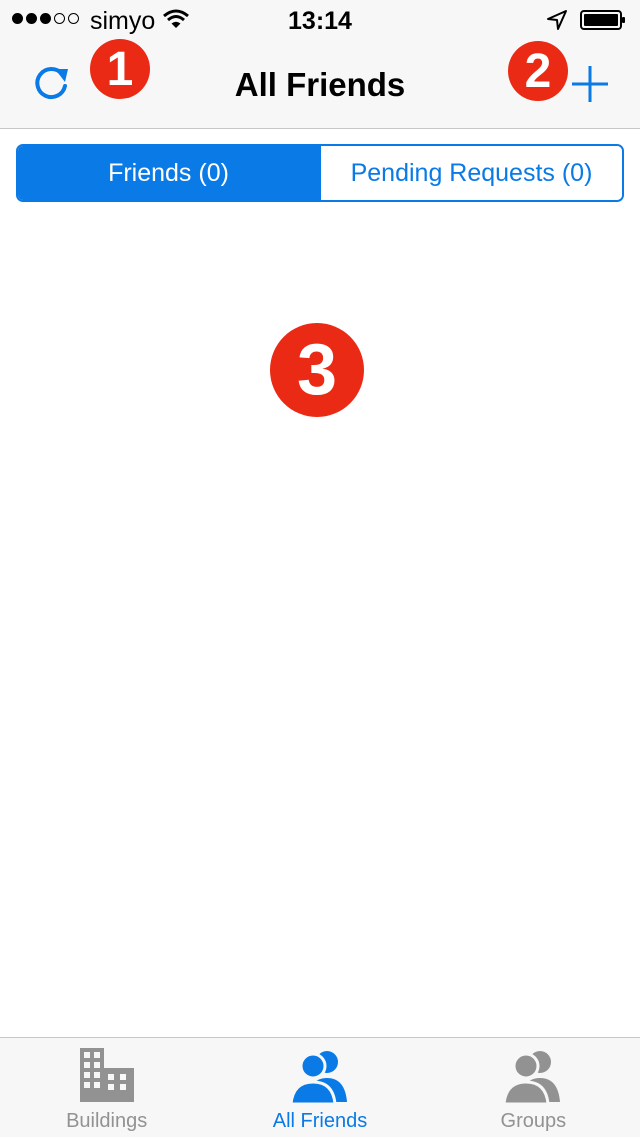  I want to click on buildings-icon, so click(106, 1075).